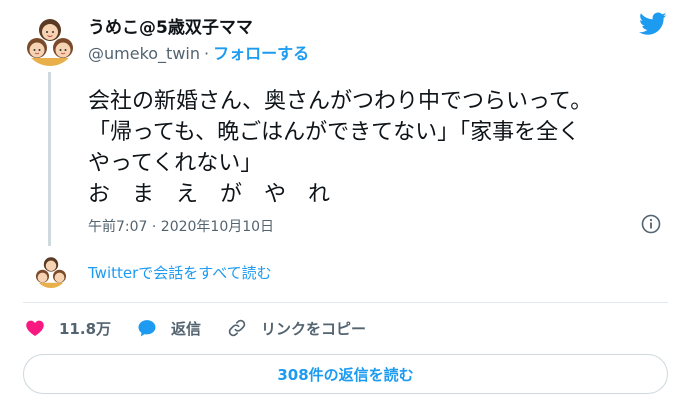  I want to click on read-conversation-link: Twitterで会話をすべて読む, so click(180, 272).